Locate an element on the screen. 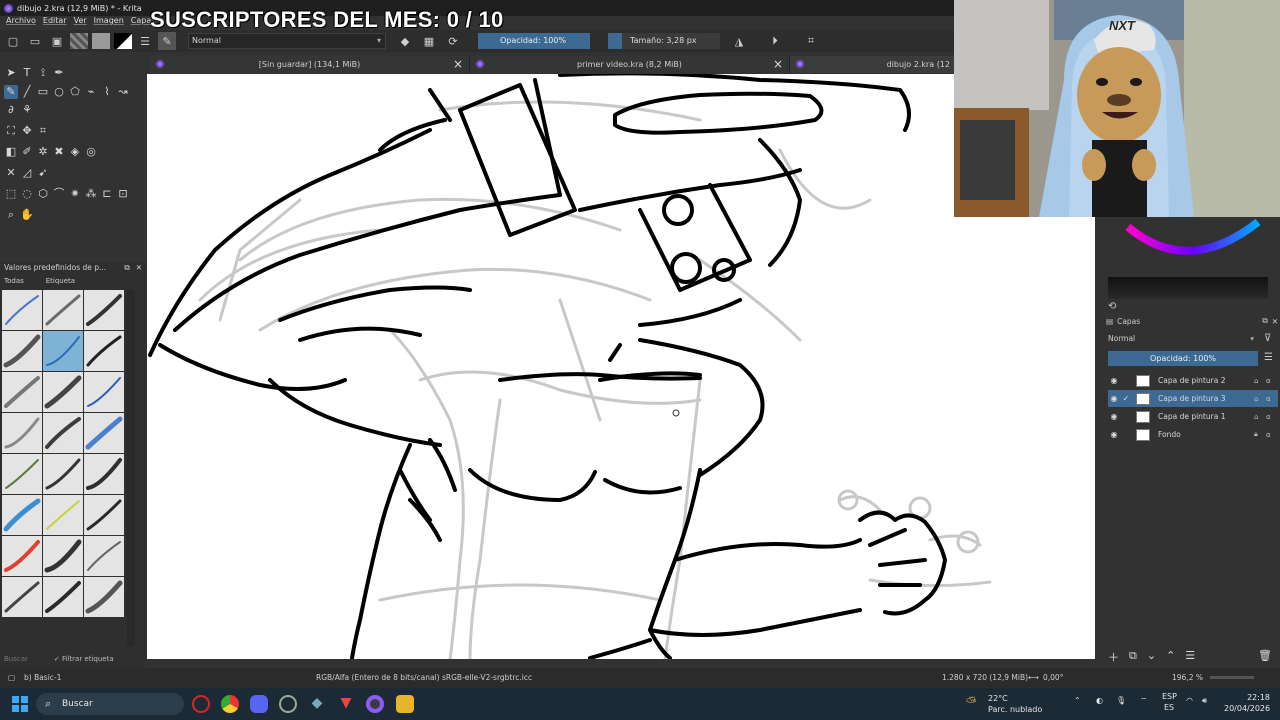  blend-mode-select: Normal is located at coordinates (287, 41).